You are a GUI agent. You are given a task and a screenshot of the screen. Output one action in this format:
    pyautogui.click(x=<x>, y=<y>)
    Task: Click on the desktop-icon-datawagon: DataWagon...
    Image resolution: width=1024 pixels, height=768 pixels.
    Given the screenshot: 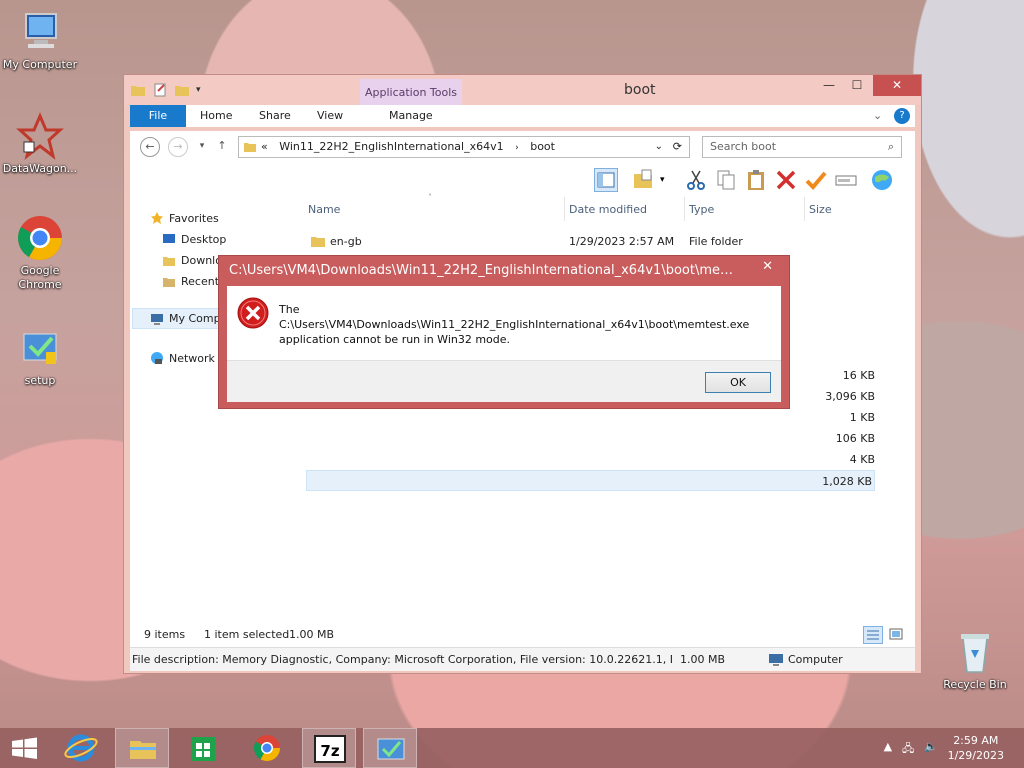 What is the action you would take?
    pyautogui.click(x=40, y=144)
    